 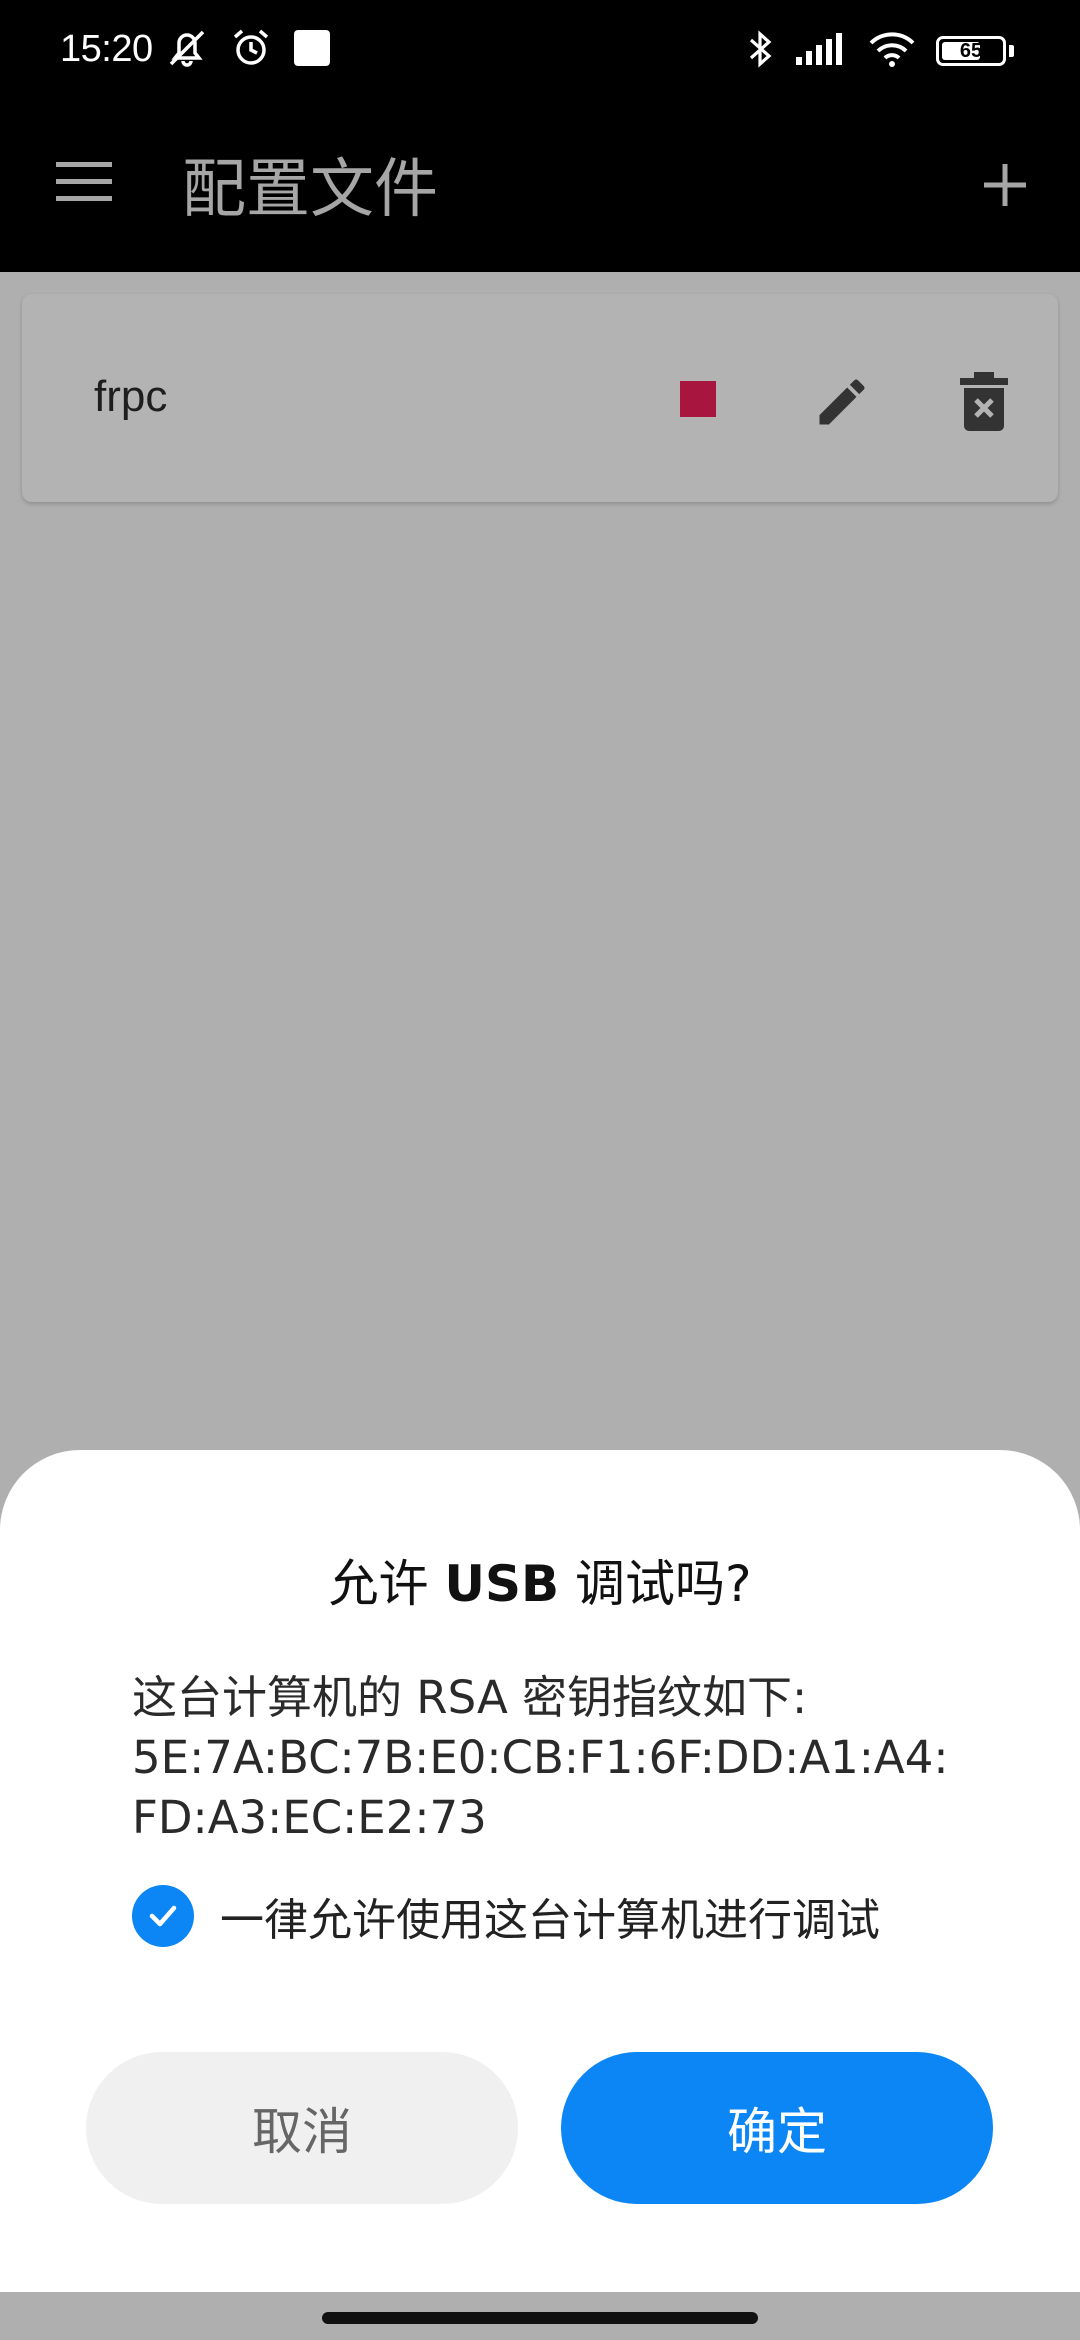 What do you see at coordinates (540, 1757) in the screenshot?
I see `message-line: 5E:7A:BC:7B:E0:CB:F1:6F:DD:A1:A4:` at bounding box center [540, 1757].